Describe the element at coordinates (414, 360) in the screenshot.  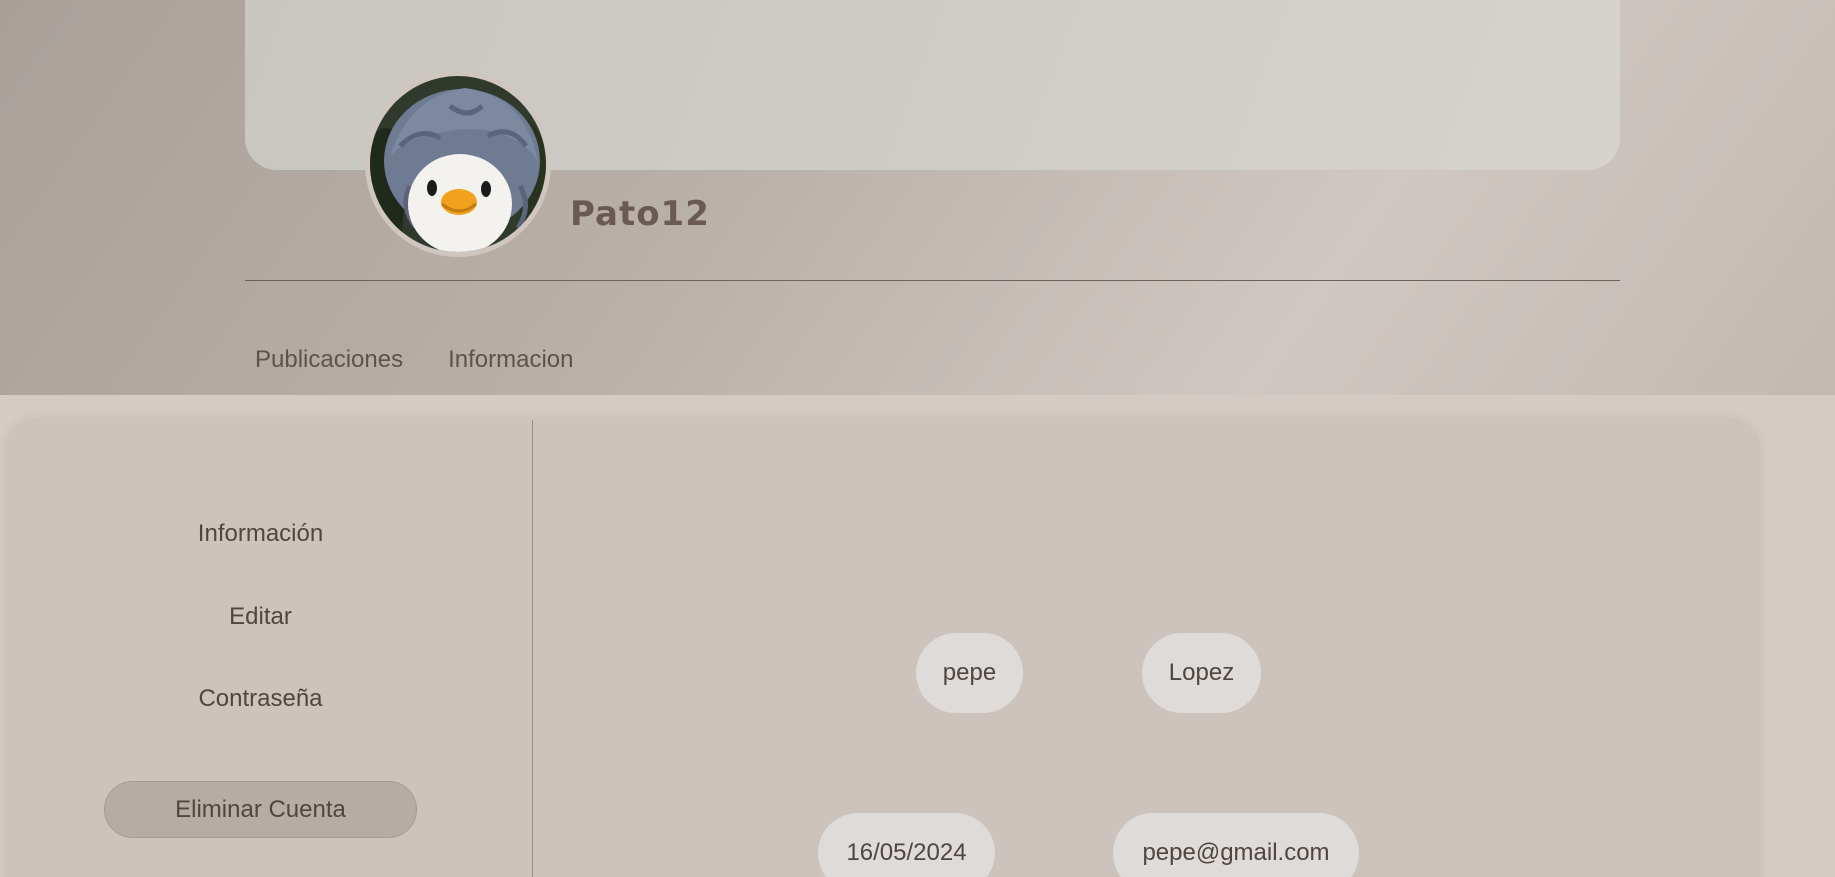
I see `profile-tabs: Publicaciones Informacion` at that location.